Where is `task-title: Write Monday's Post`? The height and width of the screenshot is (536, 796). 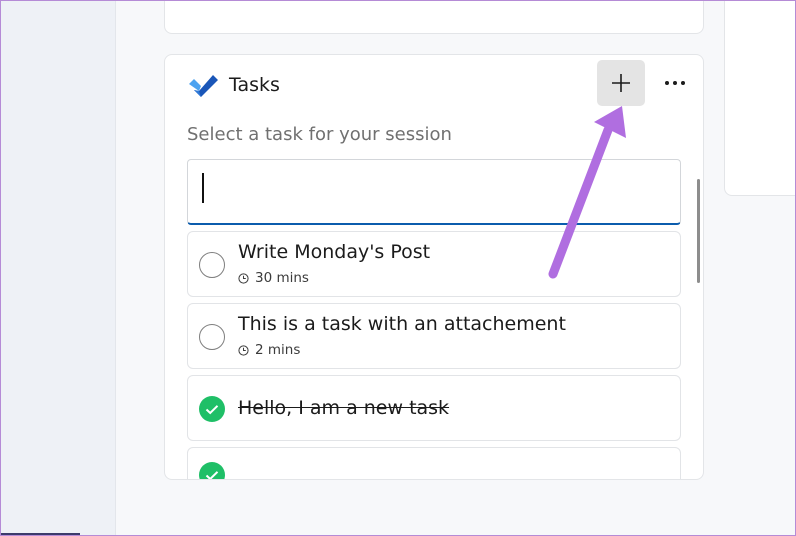
task-title: Write Monday's Post is located at coordinates (334, 252).